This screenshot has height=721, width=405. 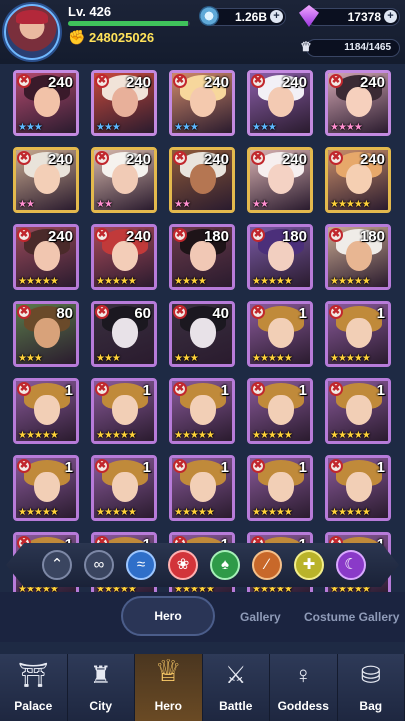 I want to click on tab-costume-gallery: Costume Gallery, so click(x=351, y=617).